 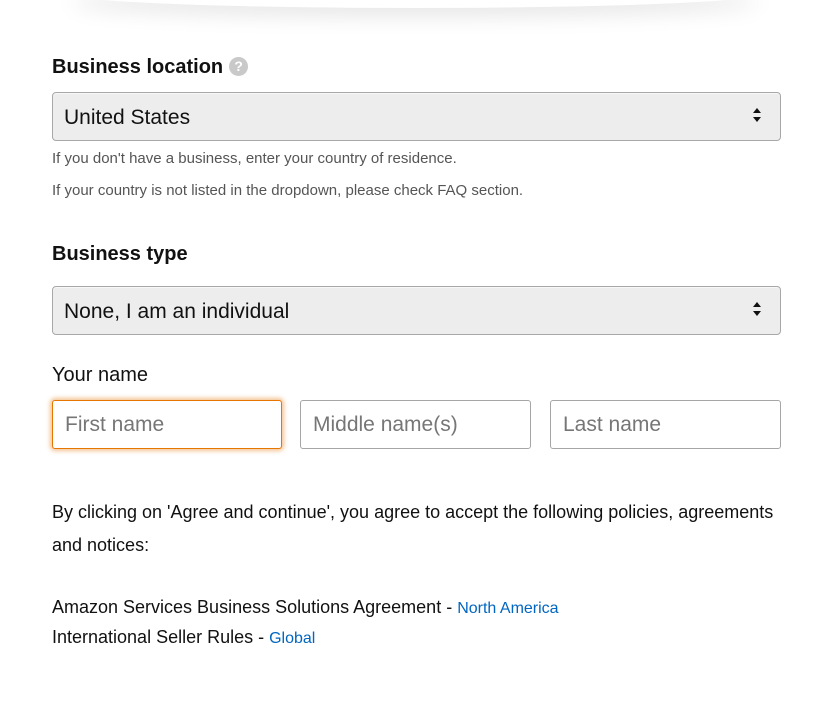 What do you see at coordinates (177, 311) in the screenshot?
I see `business-type-selected-value: None, I am an individual` at bounding box center [177, 311].